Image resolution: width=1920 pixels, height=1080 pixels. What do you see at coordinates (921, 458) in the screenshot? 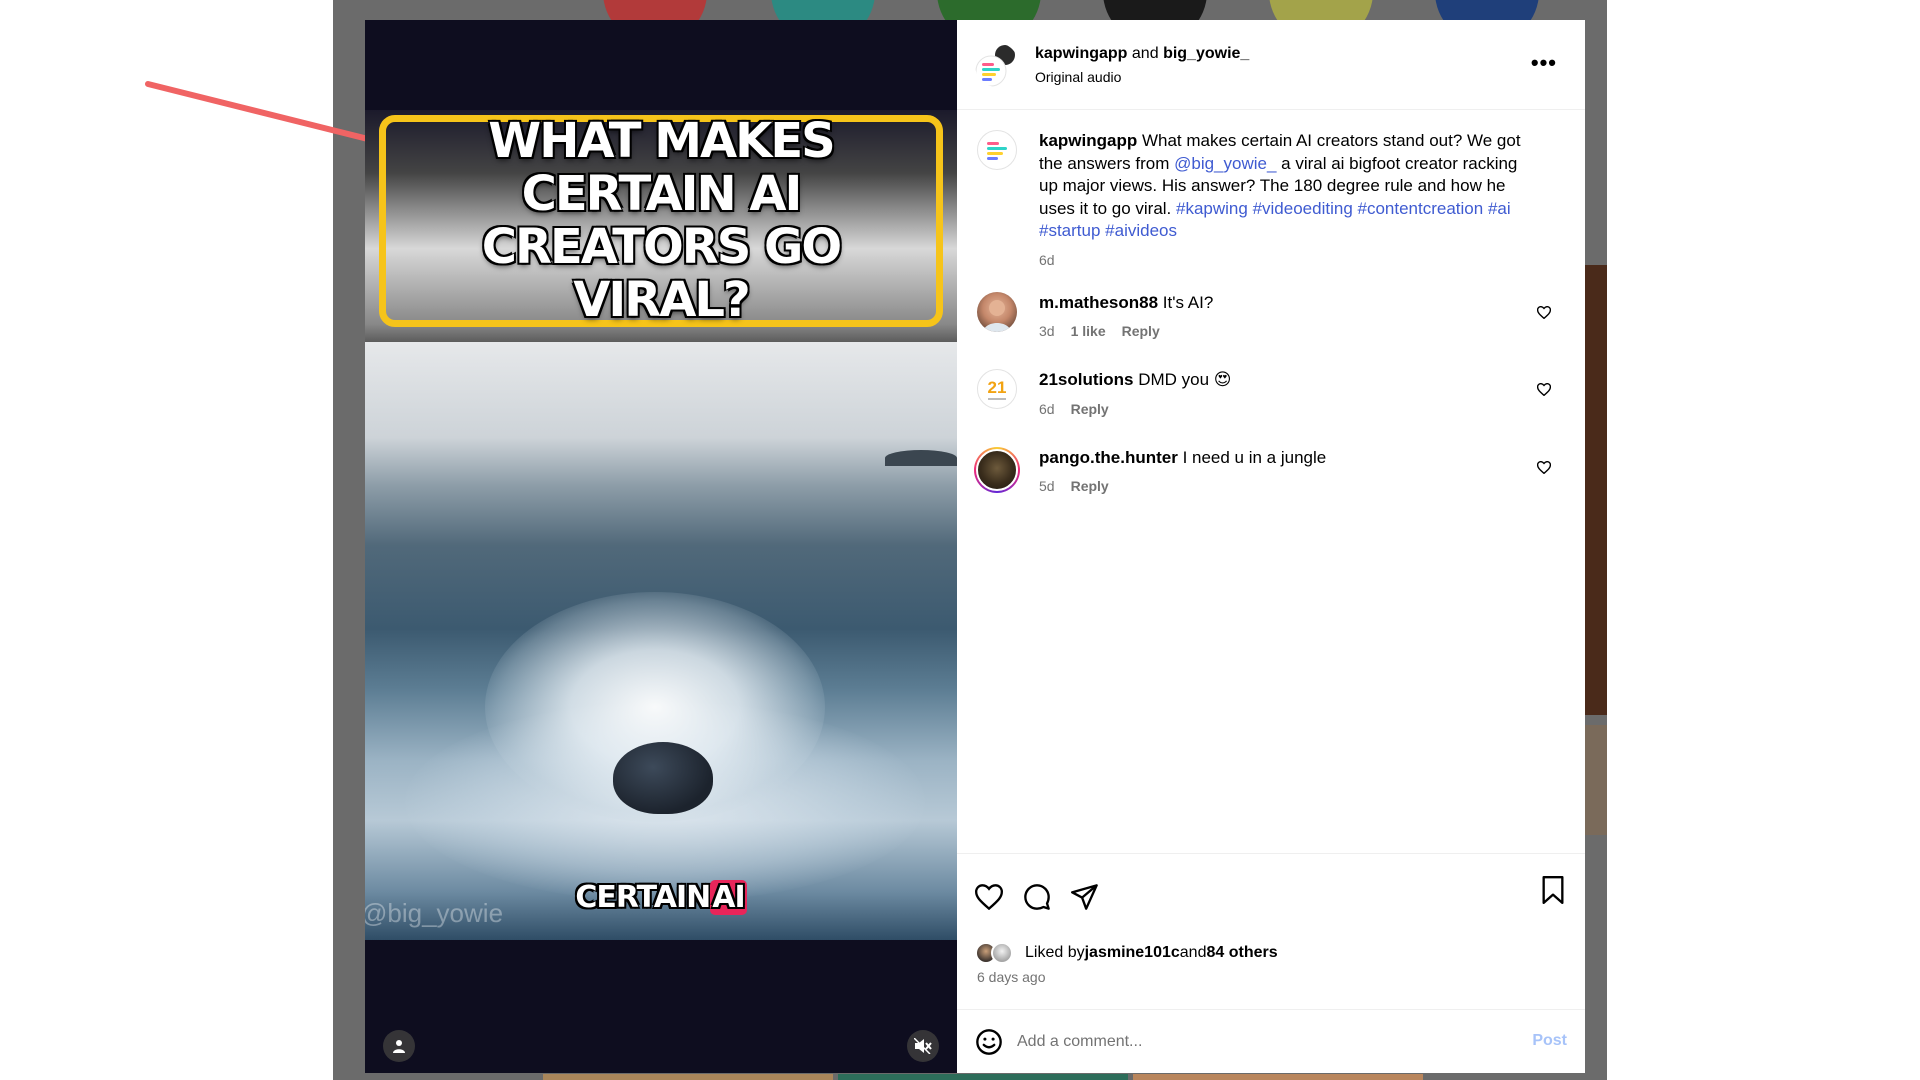
I see `distant-rock` at bounding box center [921, 458].